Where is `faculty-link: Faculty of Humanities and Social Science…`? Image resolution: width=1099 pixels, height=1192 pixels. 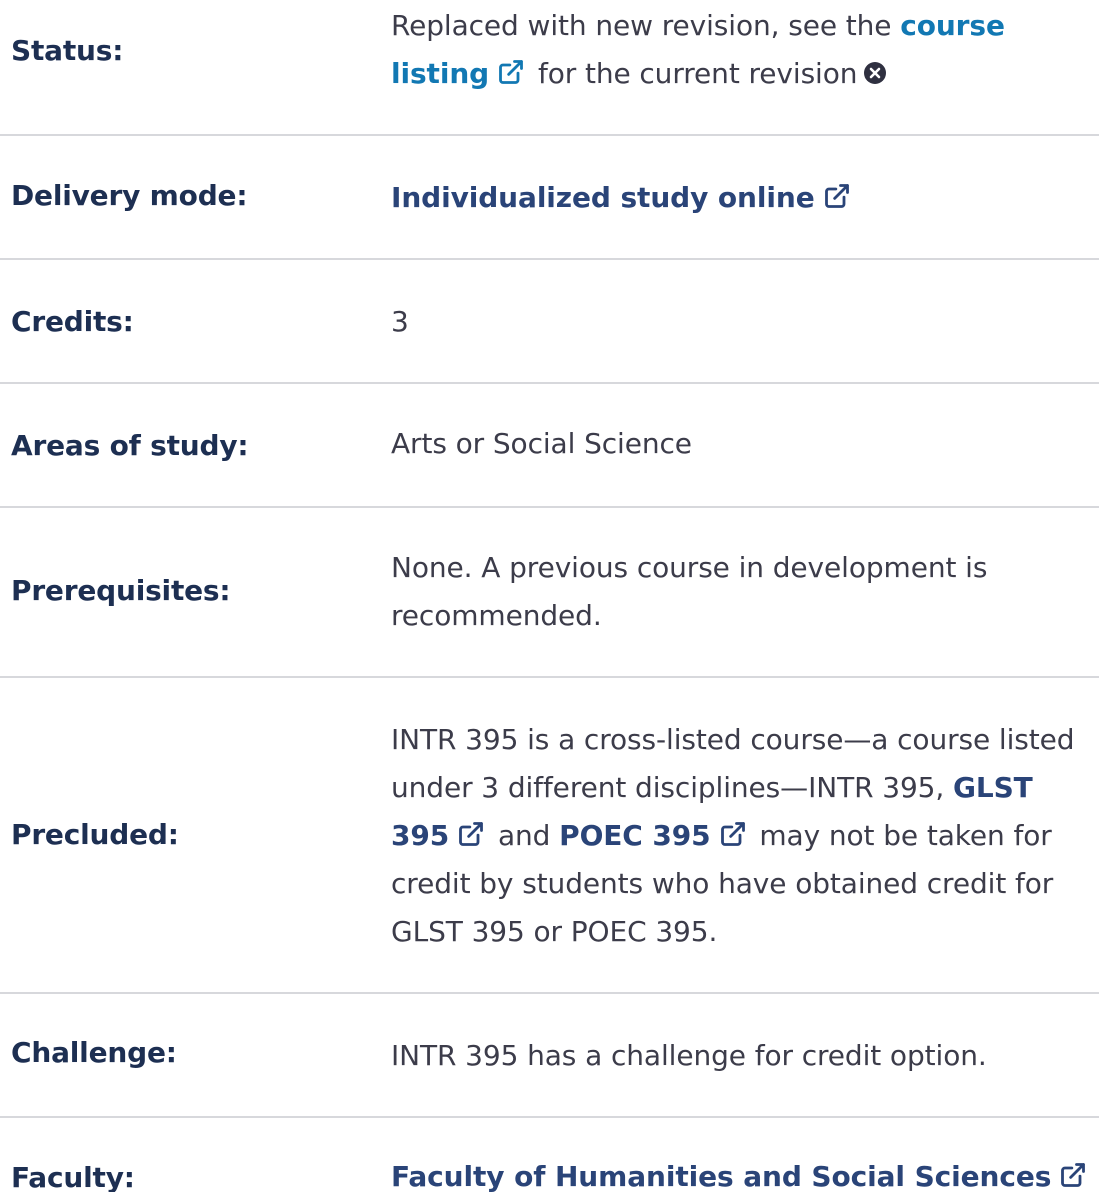
faculty-link: Faculty of Humanities and Social Science… is located at coordinates (721, 1176).